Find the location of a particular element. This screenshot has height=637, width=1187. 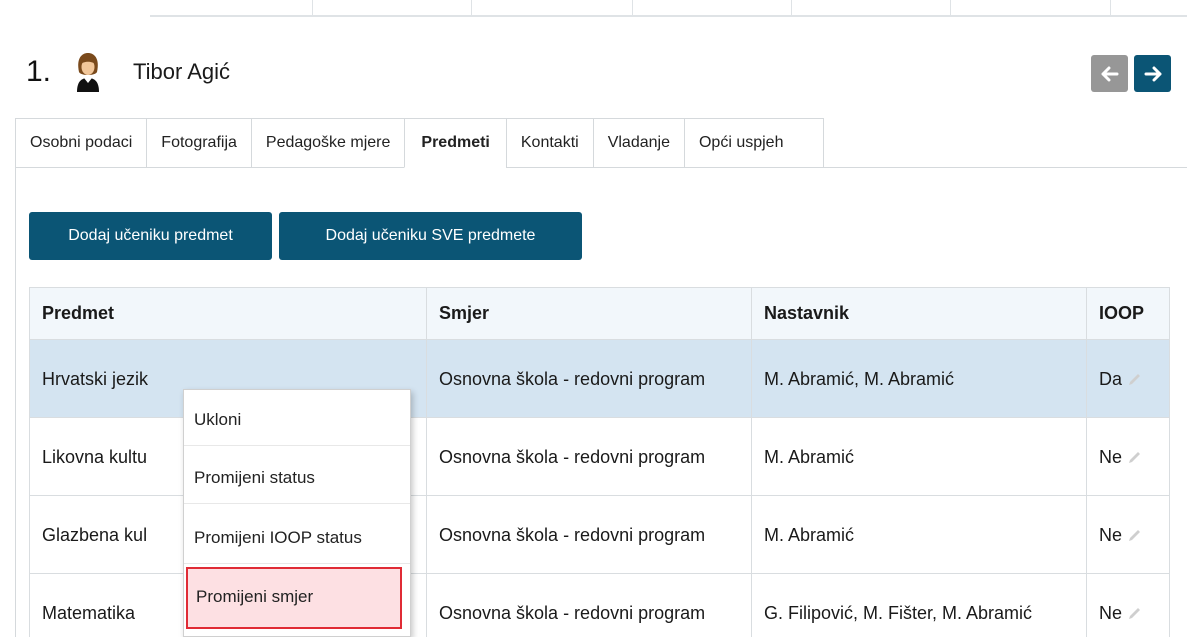

student-name: Tibor Agić is located at coordinates (182, 71).